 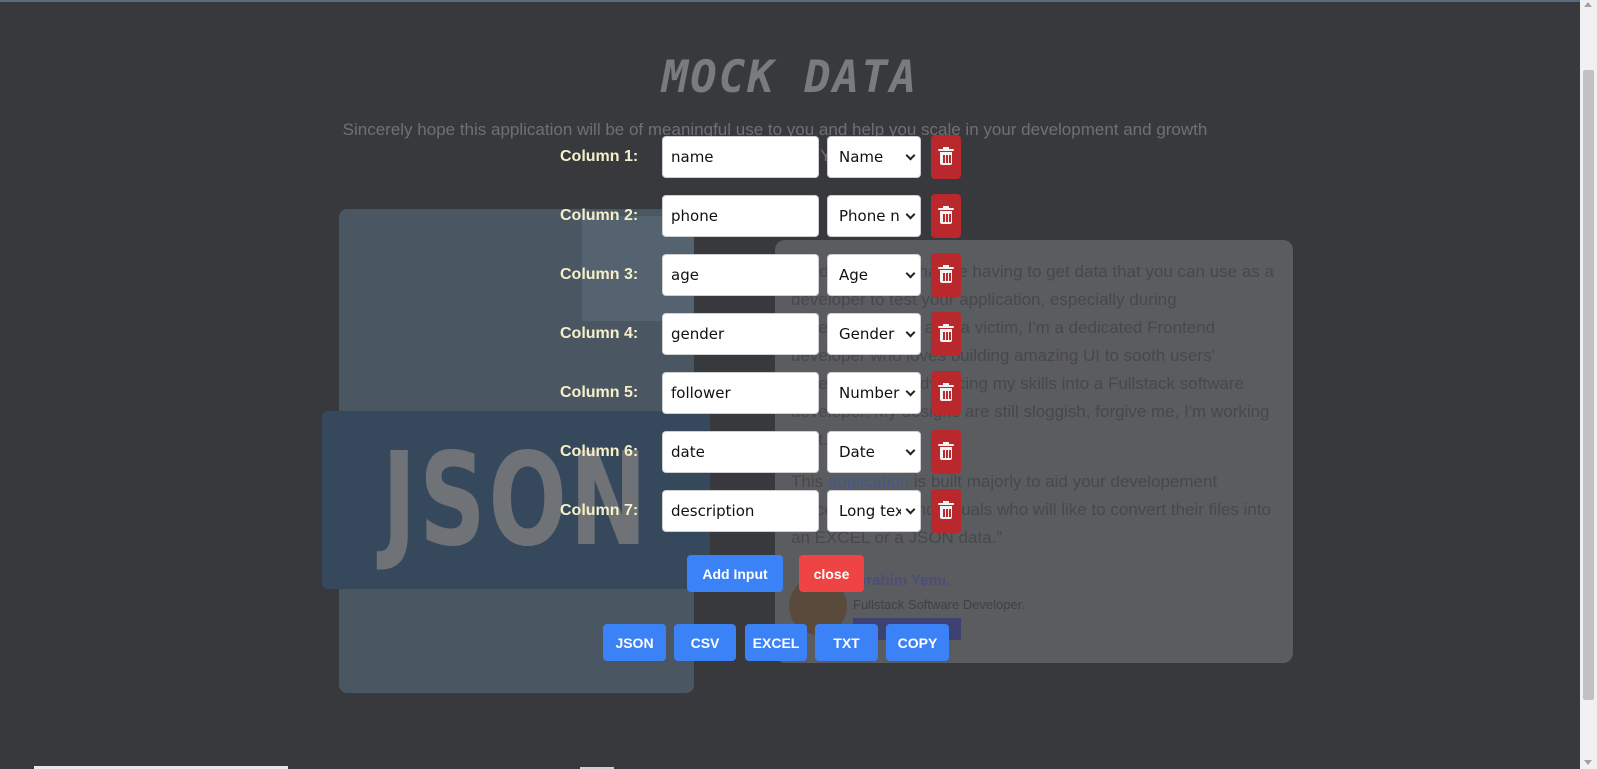 I want to click on export-json-button: JSON, so click(x=634, y=642).